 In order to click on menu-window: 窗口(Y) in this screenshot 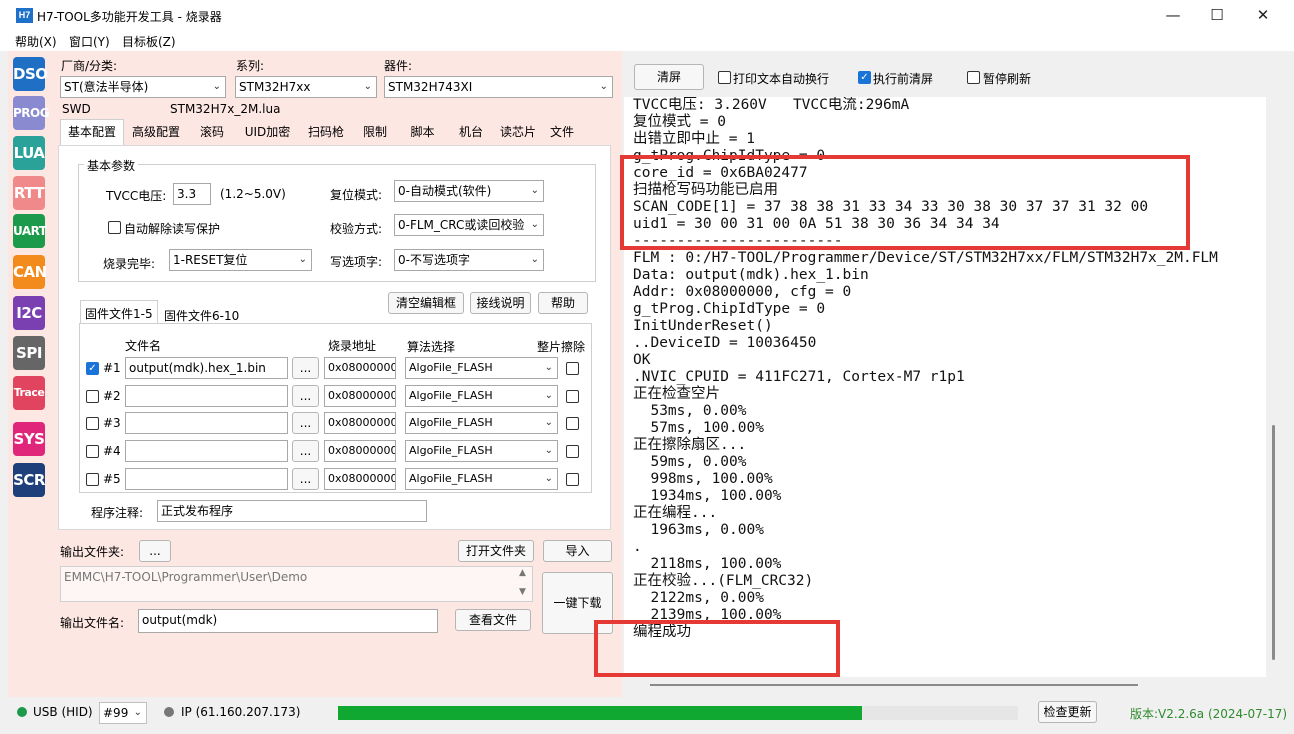, I will do `click(89, 41)`.